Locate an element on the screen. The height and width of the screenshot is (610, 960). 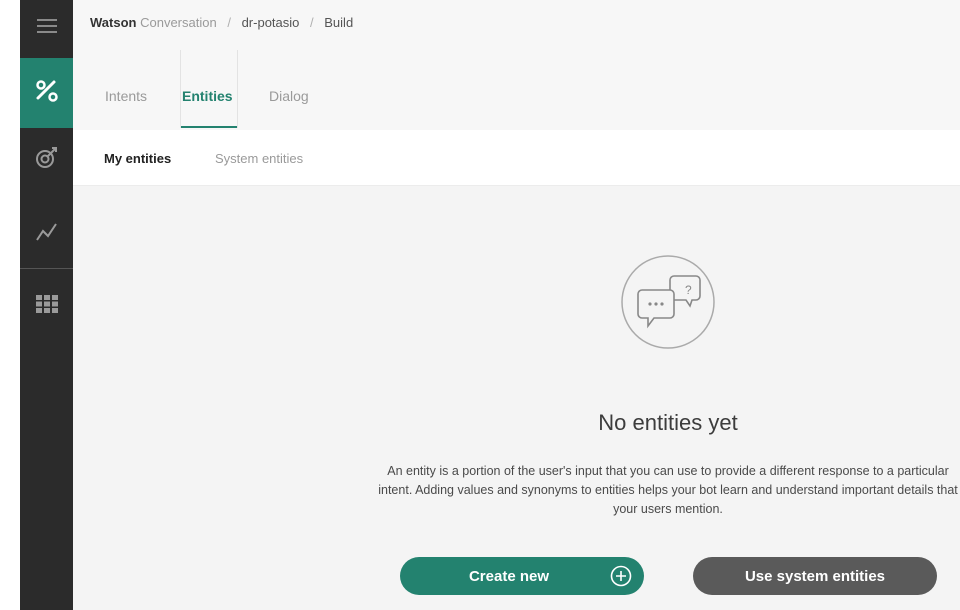
create-new-label: Create new is located at coordinates (509, 576).